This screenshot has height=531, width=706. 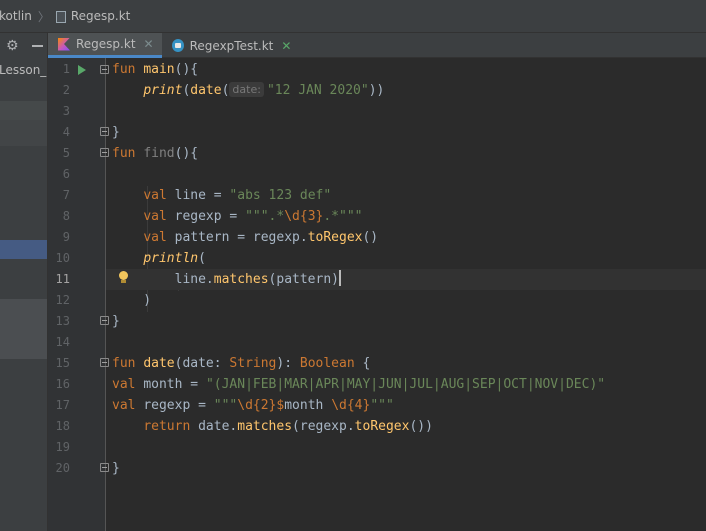 I want to click on line-number: 10, so click(x=59, y=258).